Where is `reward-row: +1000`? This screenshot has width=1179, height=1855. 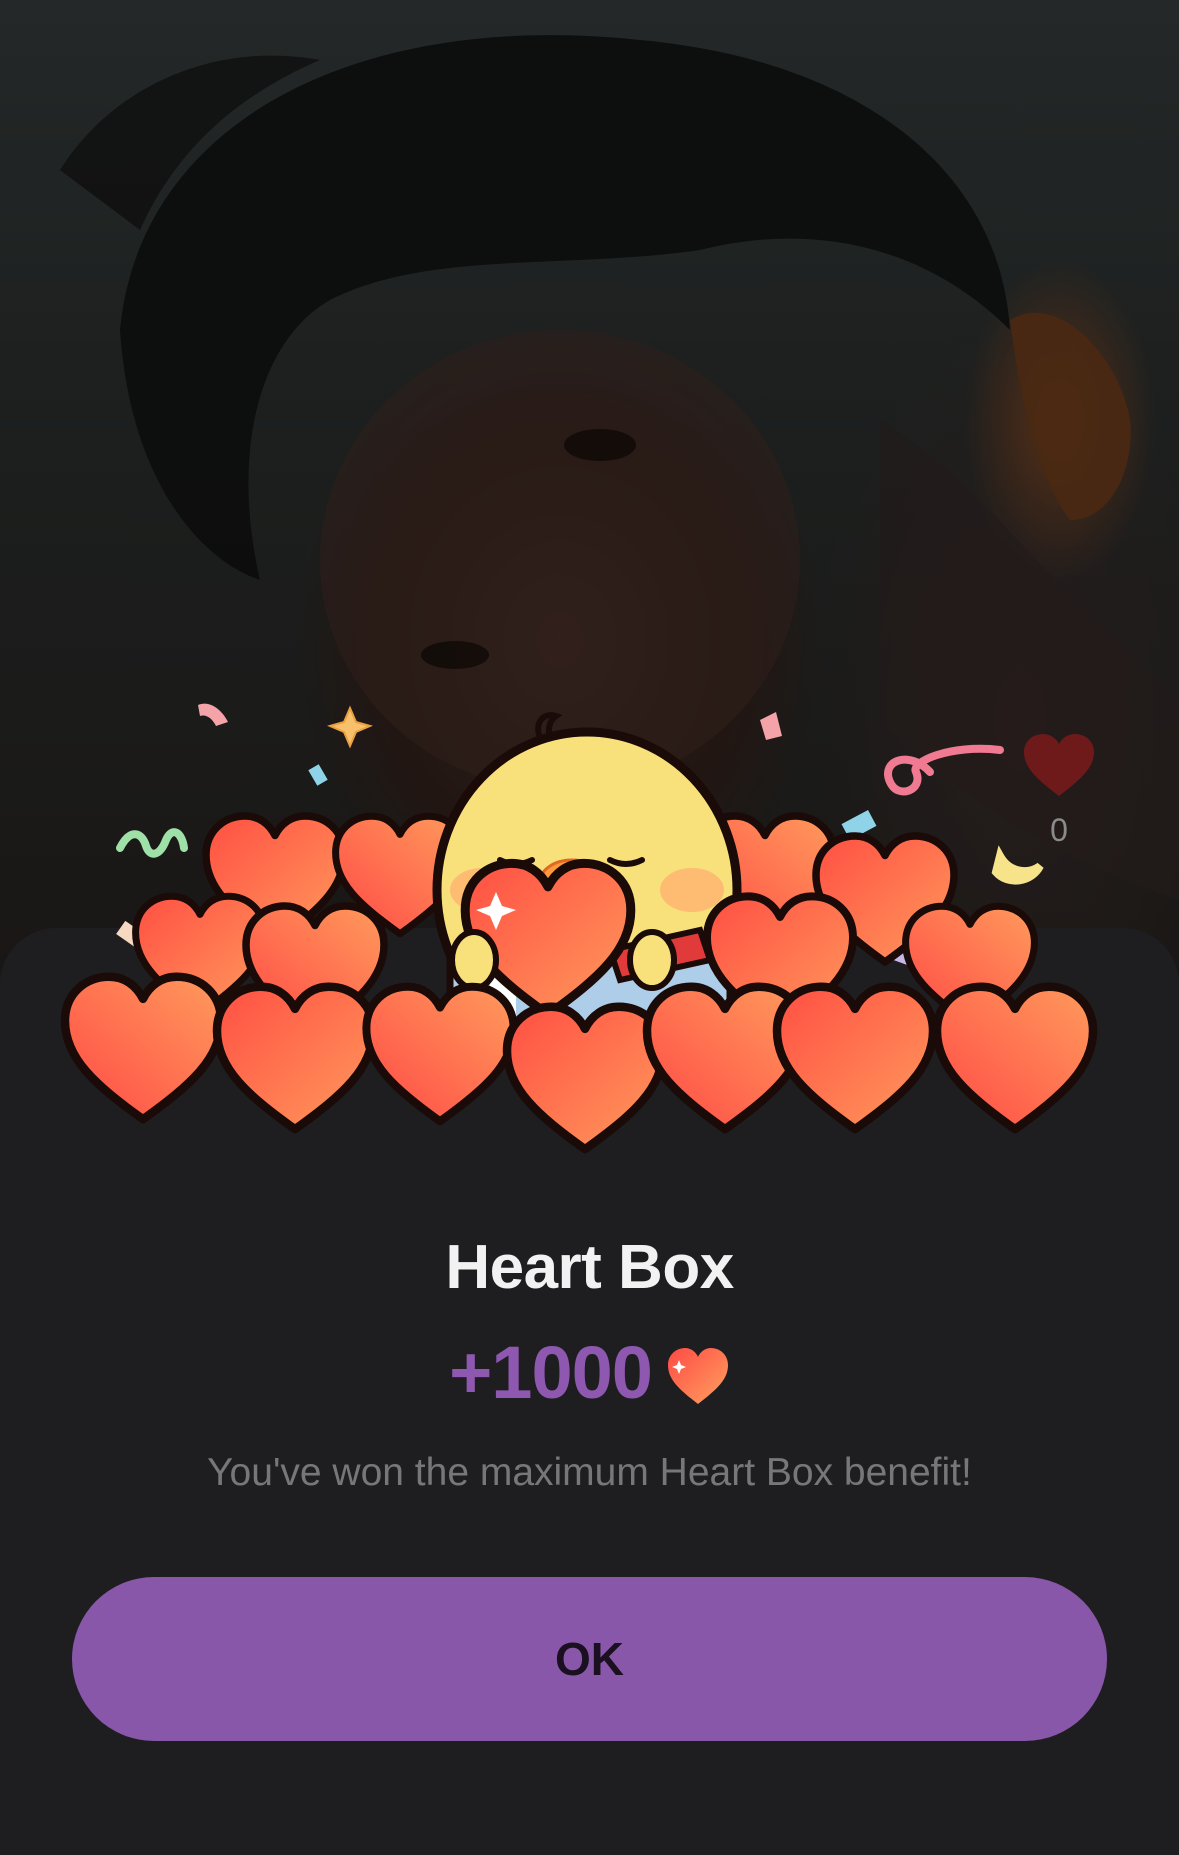
reward-row: +1000 is located at coordinates (589, 1372).